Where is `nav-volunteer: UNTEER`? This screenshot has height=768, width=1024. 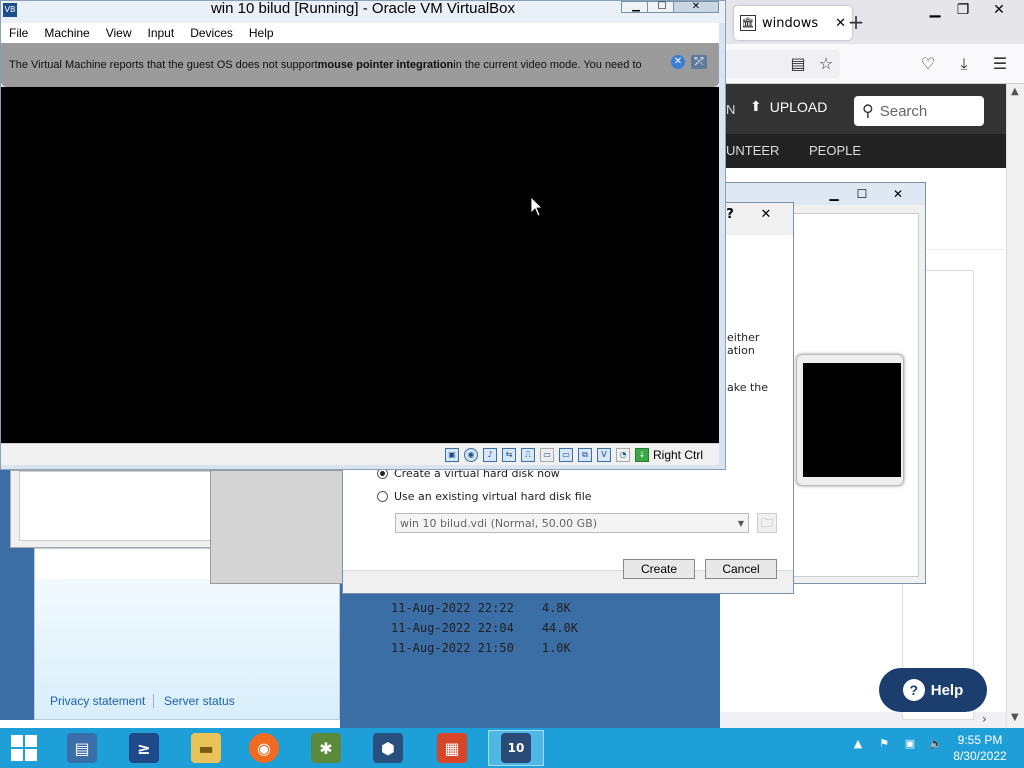
nav-volunteer: UNTEER is located at coordinates (752, 150).